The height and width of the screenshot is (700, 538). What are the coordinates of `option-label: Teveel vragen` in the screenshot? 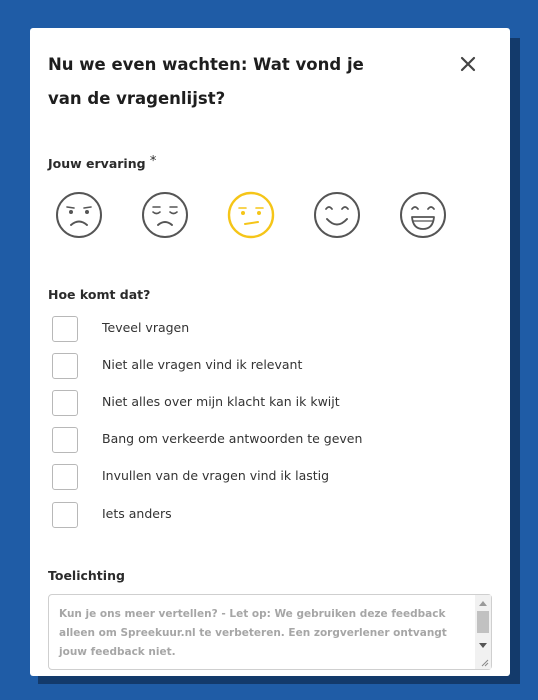 It's located at (146, 327).